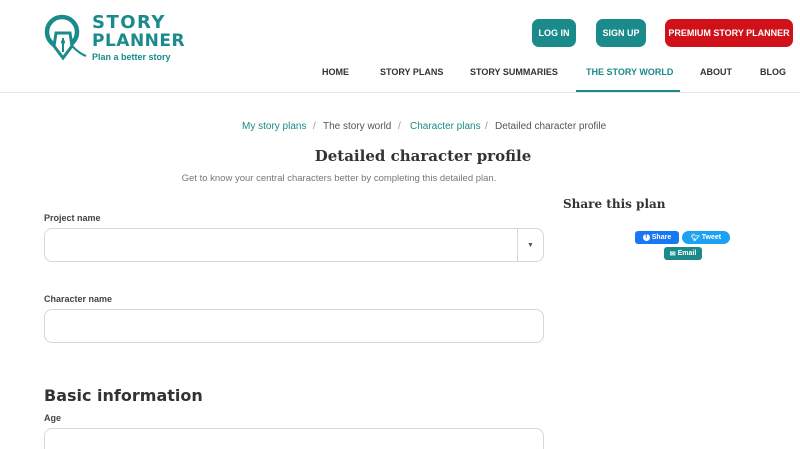 The height and width of the screenshot is (449, 800). Describe the element at coordinates (554, 33) in the screenshot. I see `login-button: LOG IN` at that location.